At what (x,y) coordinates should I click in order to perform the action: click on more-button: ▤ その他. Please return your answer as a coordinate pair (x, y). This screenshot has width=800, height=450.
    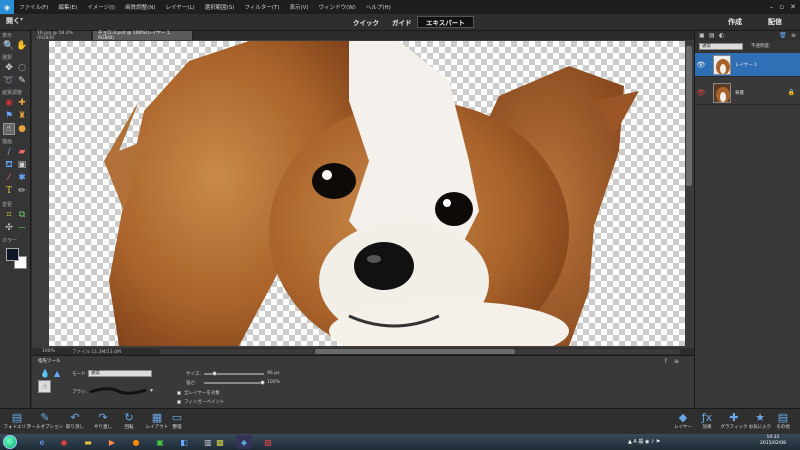
    Looking at the image, I should click on (783, 420).